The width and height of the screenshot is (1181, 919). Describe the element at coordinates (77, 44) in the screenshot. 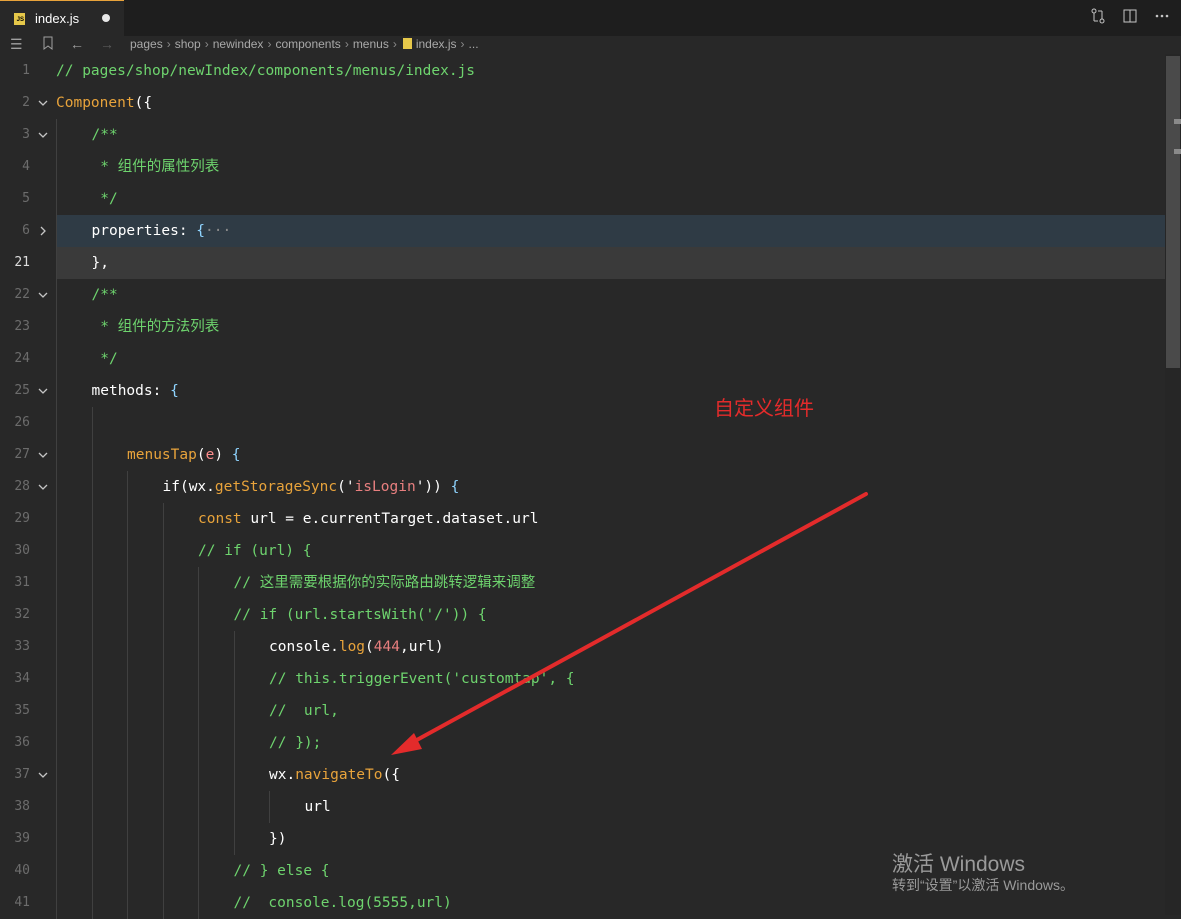

I see `back-arrow-icon: ←` at that location.